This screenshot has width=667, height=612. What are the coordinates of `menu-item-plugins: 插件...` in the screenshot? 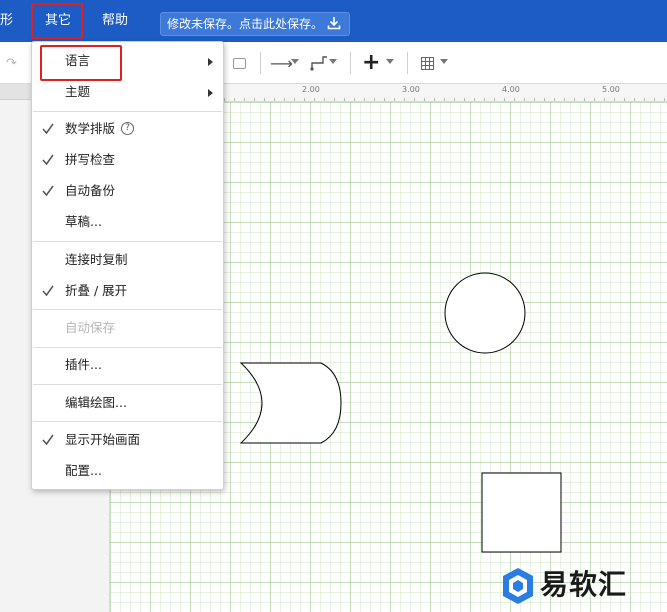 It's located at (127, 365).